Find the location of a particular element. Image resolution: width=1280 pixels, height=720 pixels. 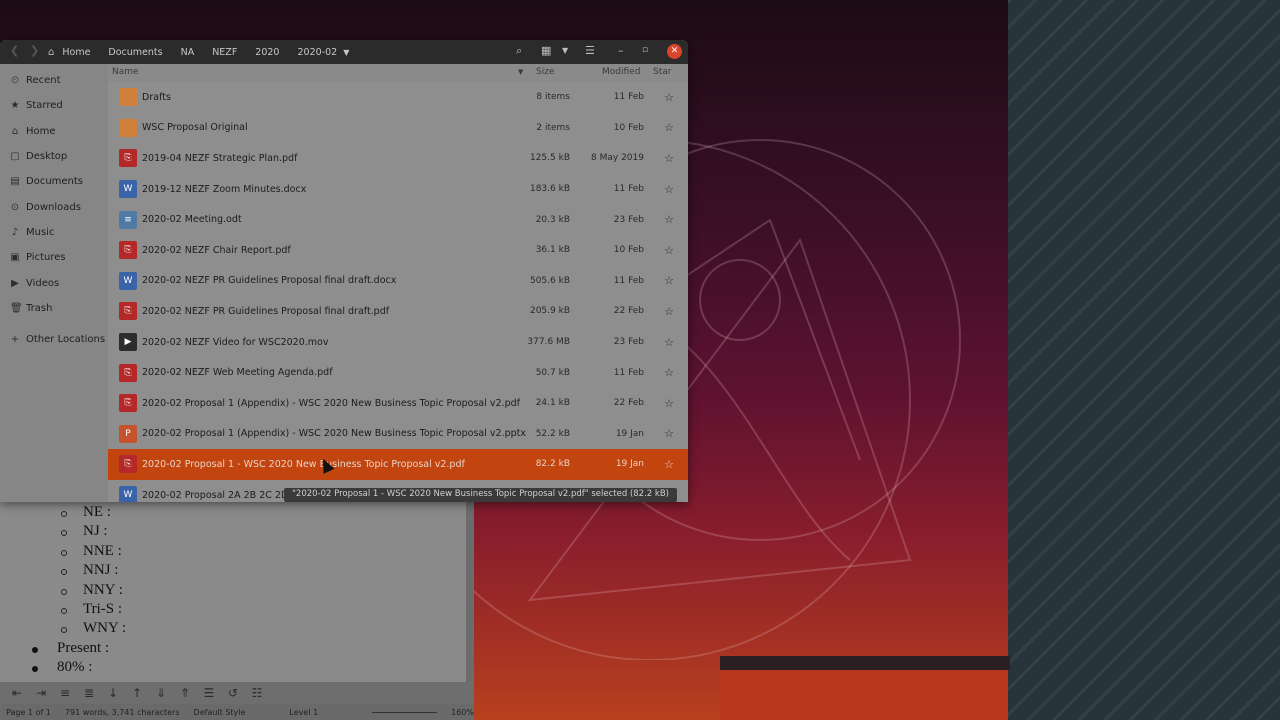

sidebar-item-videos: ▶ Videos is located at coordinates (54, 283).